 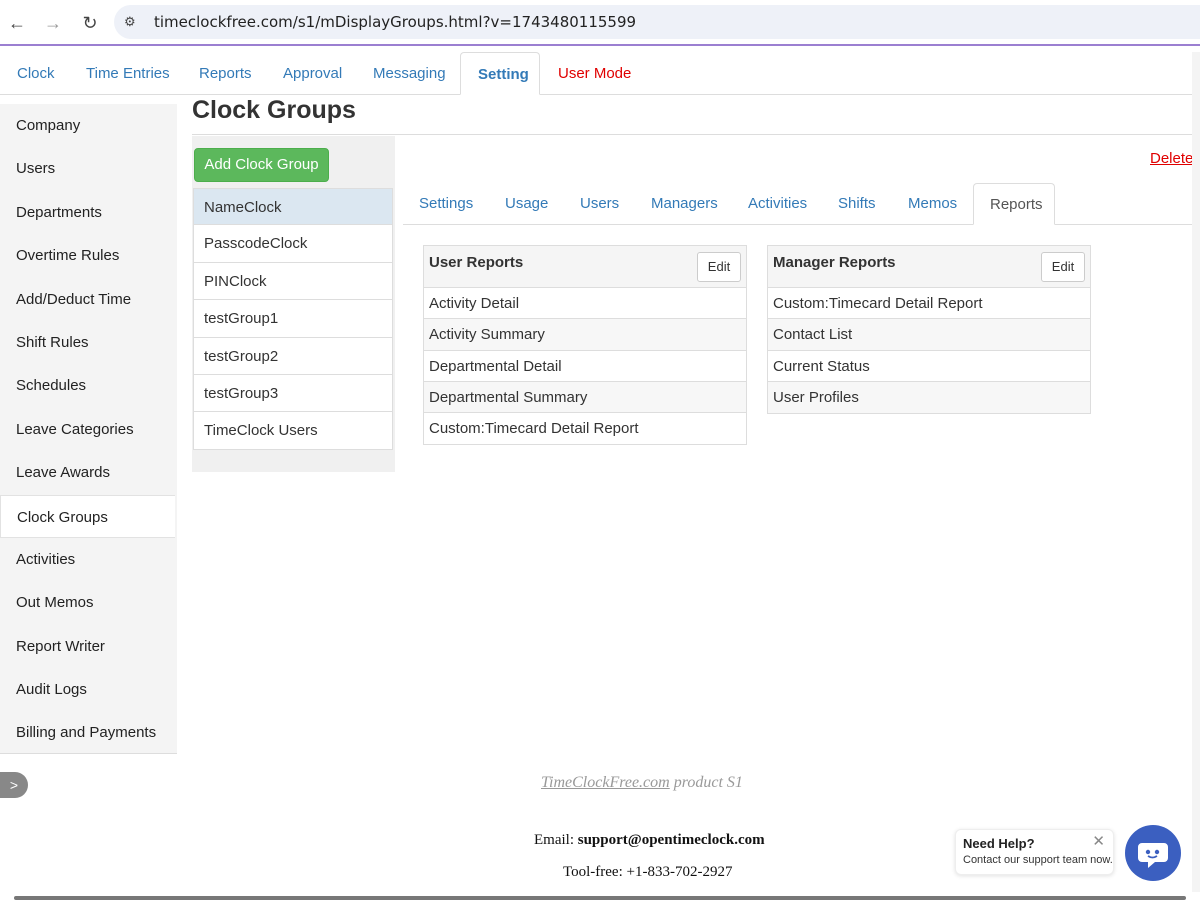 What do you see at coordinates (225, 73) in the screenshot?
I see `tab-reports: Reports` at bounding box center [225, 73].